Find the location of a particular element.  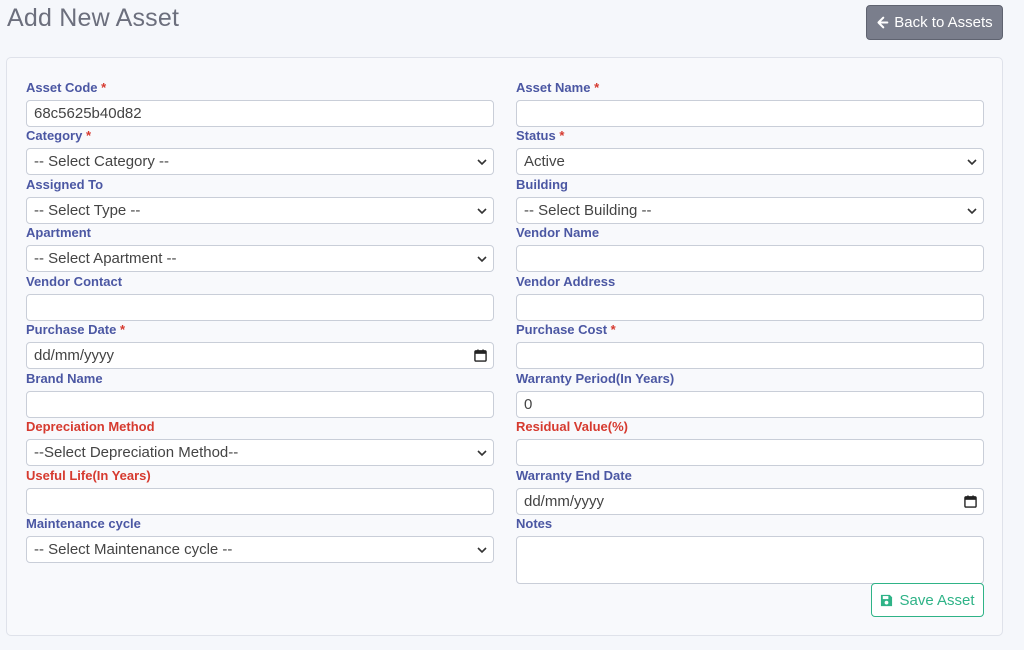

warranty-period-label: Warranty Period(In Years) is located at coordinates (595, 378).